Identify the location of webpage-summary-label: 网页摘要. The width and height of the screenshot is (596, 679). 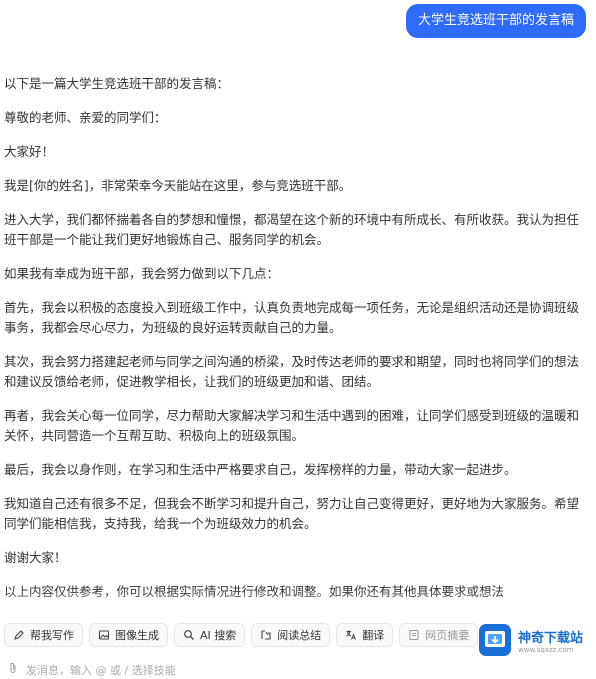
(447, 635).